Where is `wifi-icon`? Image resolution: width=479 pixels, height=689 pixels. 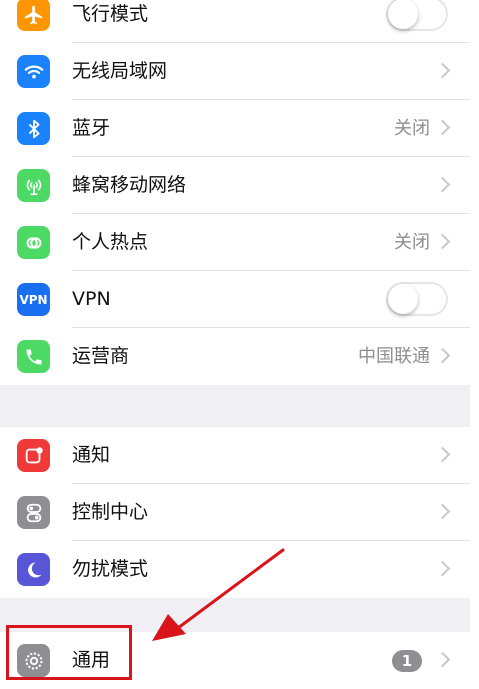 wifi-icon is located at coordinates (33, 71).